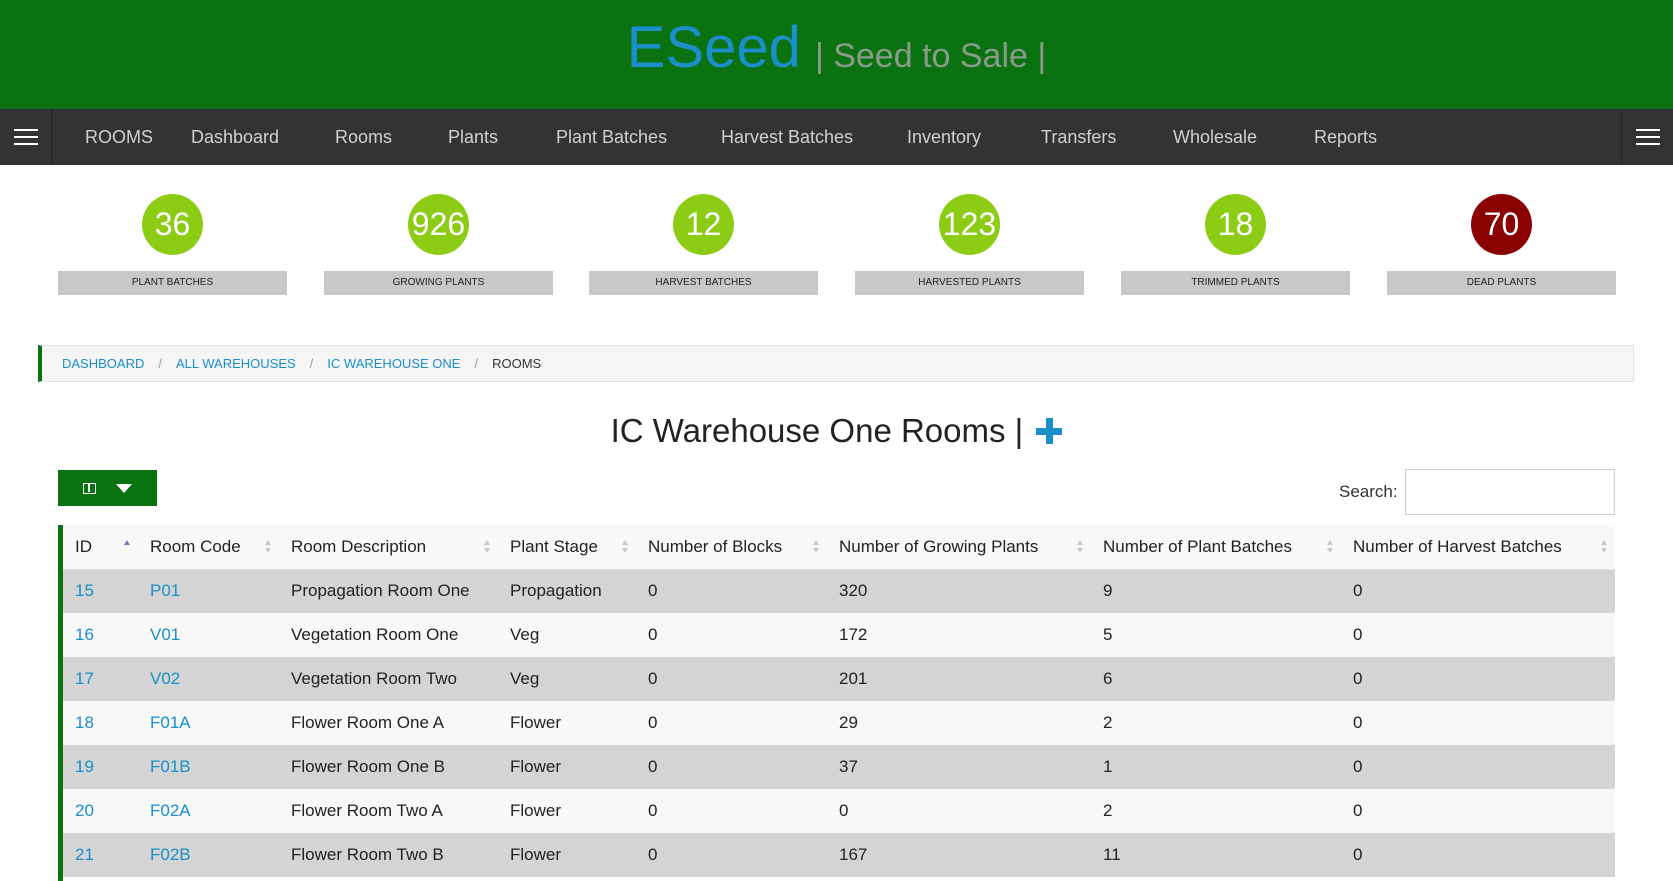 The height and width of the screenshot is (881, 1673). What do you see at coordinates (388, 767) in the screenshot?
I see `room-description: Flower Room One B` at bounding box center [388, 767].